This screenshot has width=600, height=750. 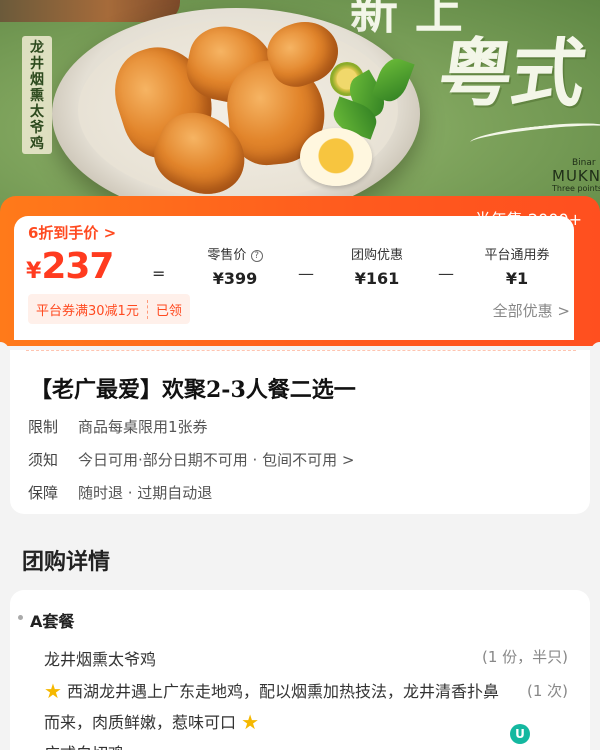 I want to click on rule-notice: 须知 今日可用·部分日期不可用 · 包间不可用 >, so click(x=191, y=459).